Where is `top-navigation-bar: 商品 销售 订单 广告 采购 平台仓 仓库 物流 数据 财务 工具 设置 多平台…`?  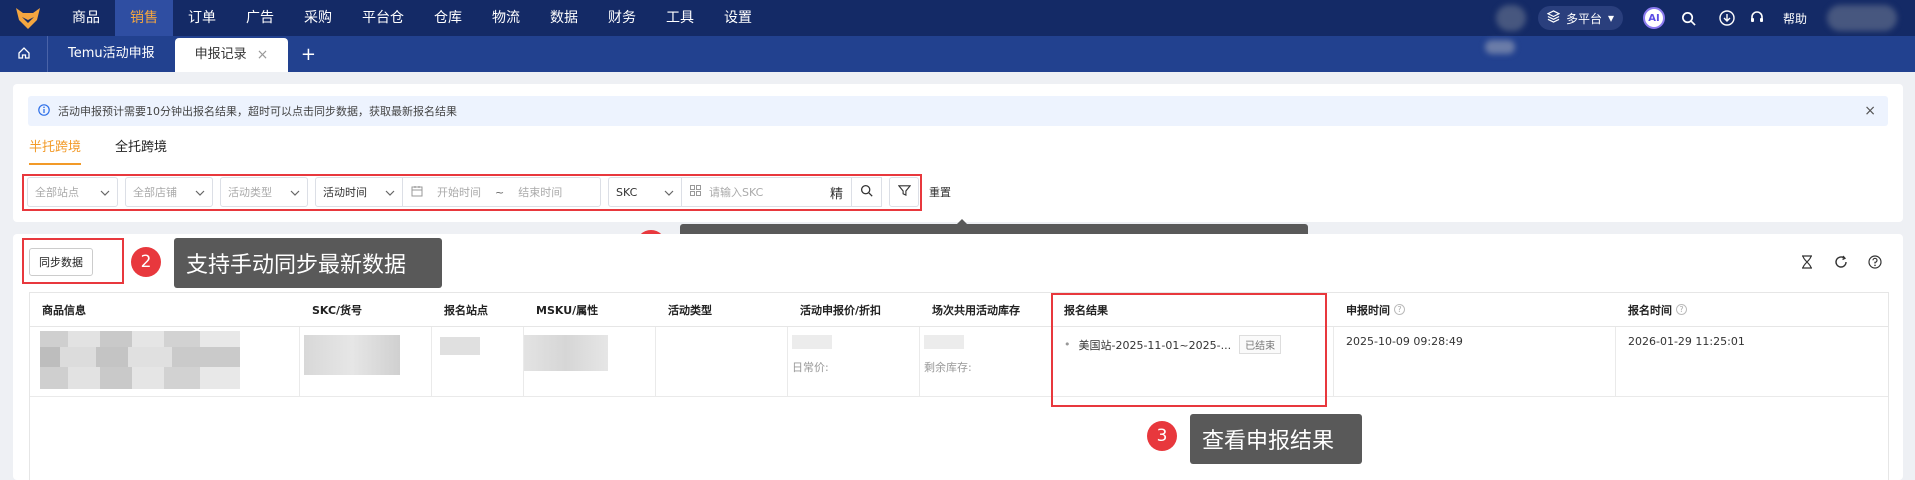 top-navigation-bar: 商品 销售 订单 广告 采购 平台仓 仓库 物流 数据 财务 工具 设置 多平台… is located at coordinates (957, 18).